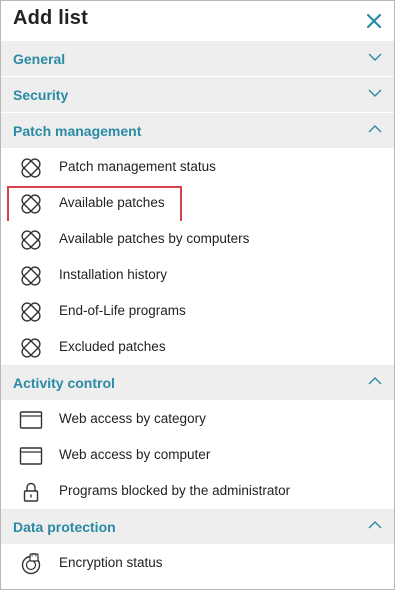 The height and width of the screenshot is (590, 395). Describe the element at coordinates (64, 527) in the screenshot. I see `section-title: Data protection` at that location.